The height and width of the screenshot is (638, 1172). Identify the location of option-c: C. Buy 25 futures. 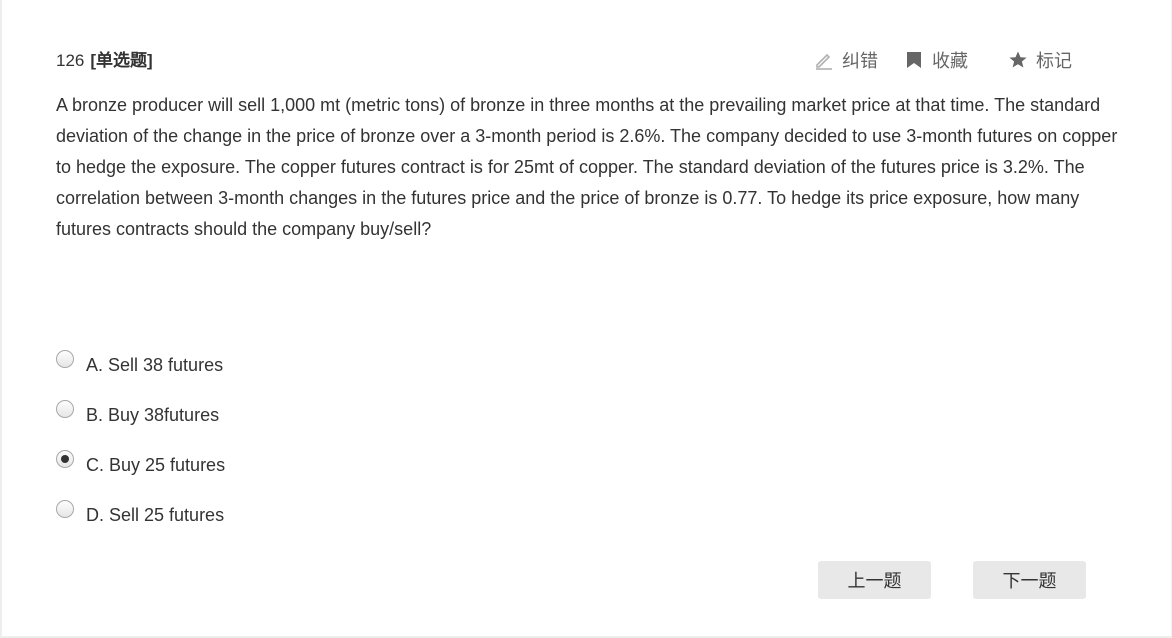
(140, 462).